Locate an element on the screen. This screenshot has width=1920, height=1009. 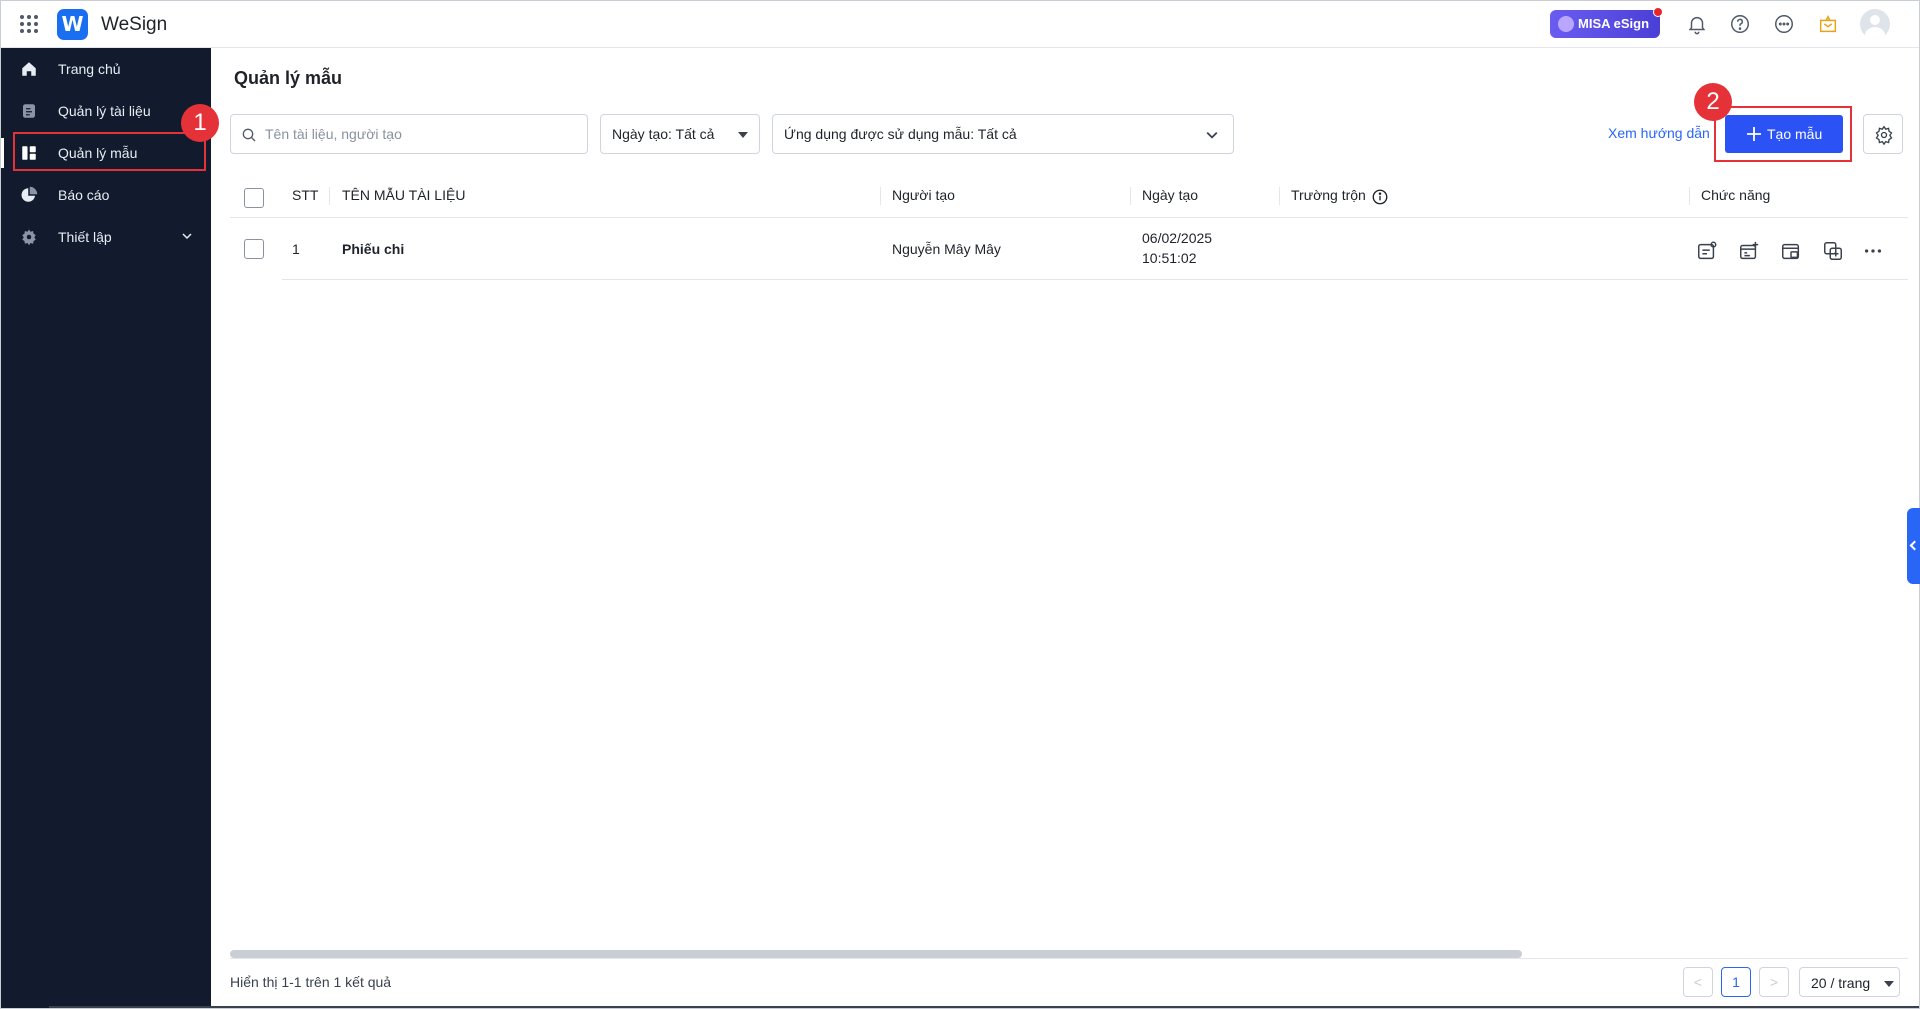
bell-icon is located at coordinates (1697, 24).